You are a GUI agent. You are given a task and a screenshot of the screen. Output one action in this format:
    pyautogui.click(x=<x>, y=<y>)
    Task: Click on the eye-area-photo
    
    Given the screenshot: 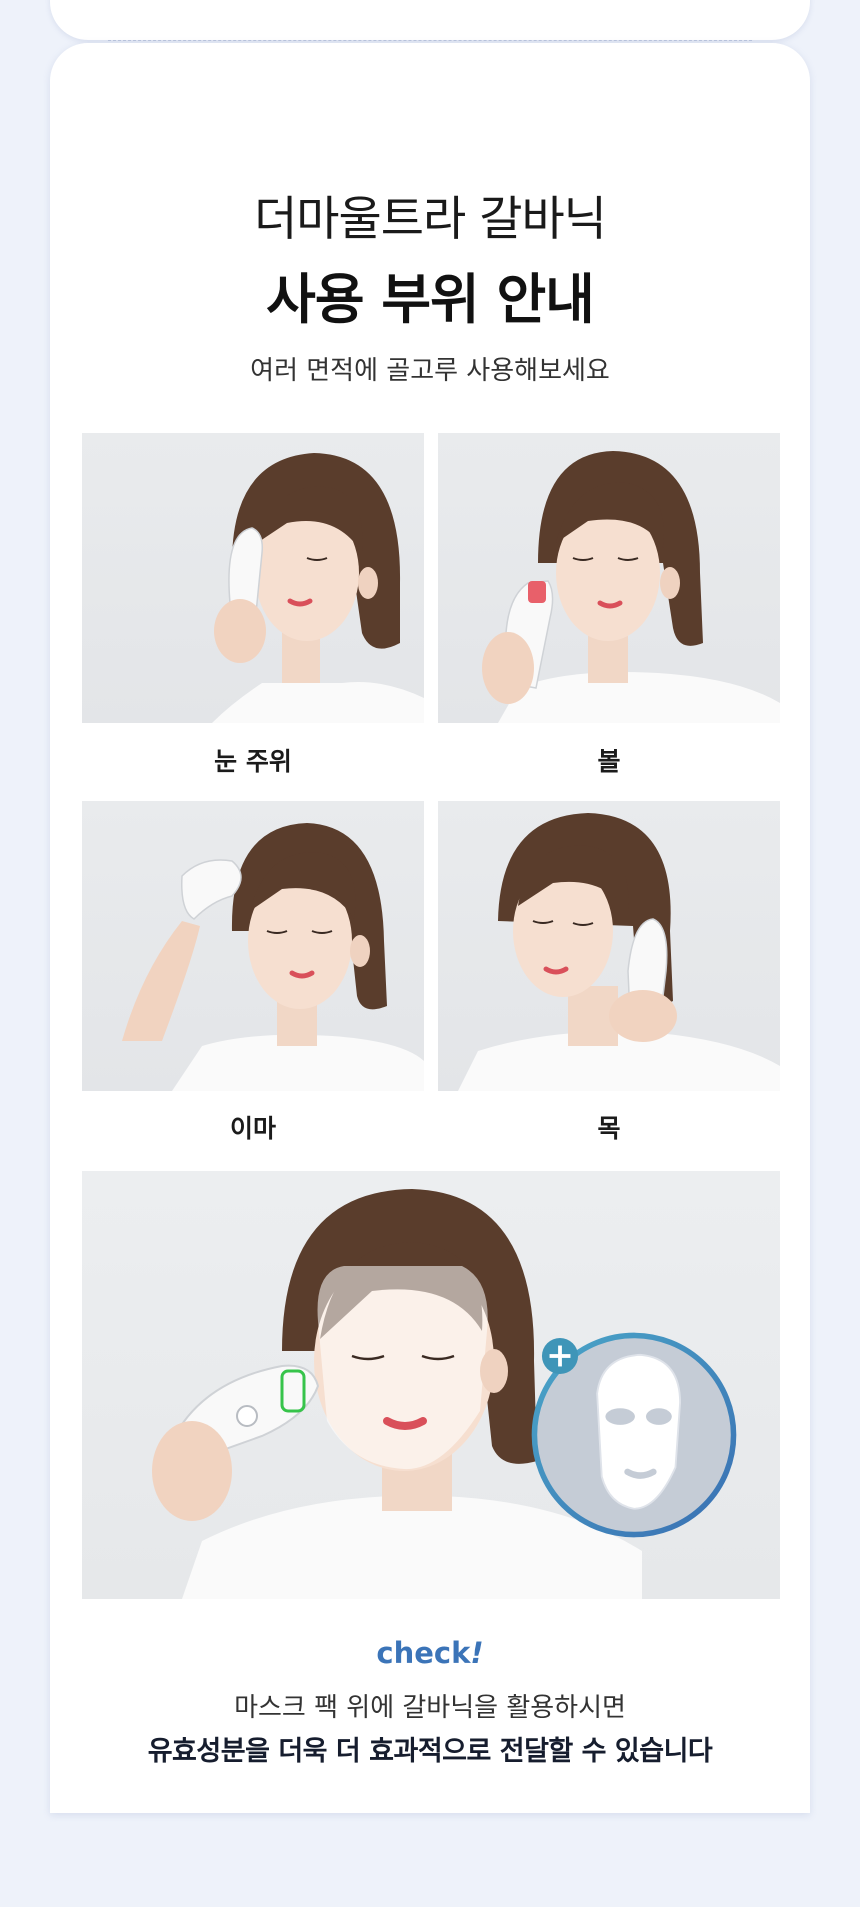 What is the action you would take?
    pyautogui.click(x=253, y=578)
    